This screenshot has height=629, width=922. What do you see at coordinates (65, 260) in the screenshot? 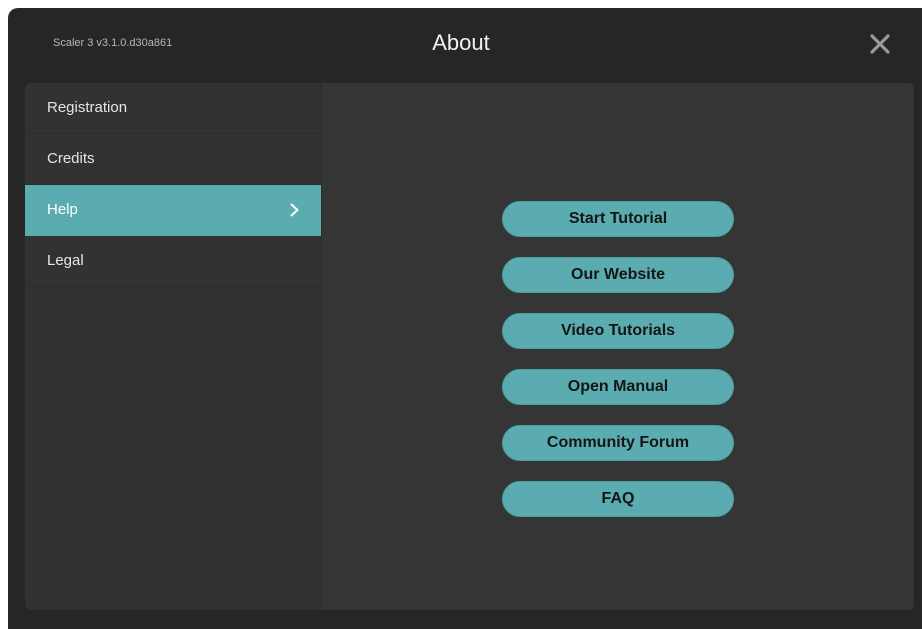
I see `sidebar-item-label: Legal` at bounding box center [65, 260].